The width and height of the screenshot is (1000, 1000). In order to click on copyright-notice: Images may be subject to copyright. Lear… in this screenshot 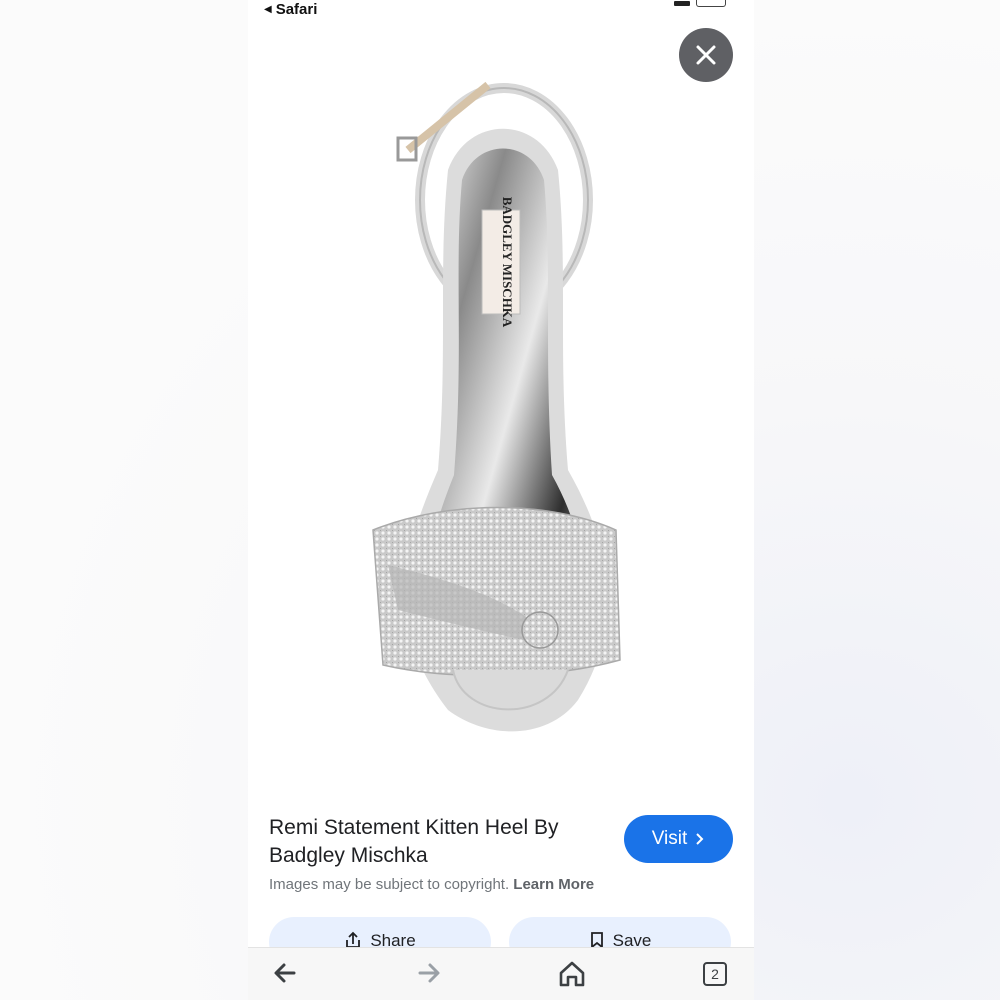, I will do `click(431, 884)`.